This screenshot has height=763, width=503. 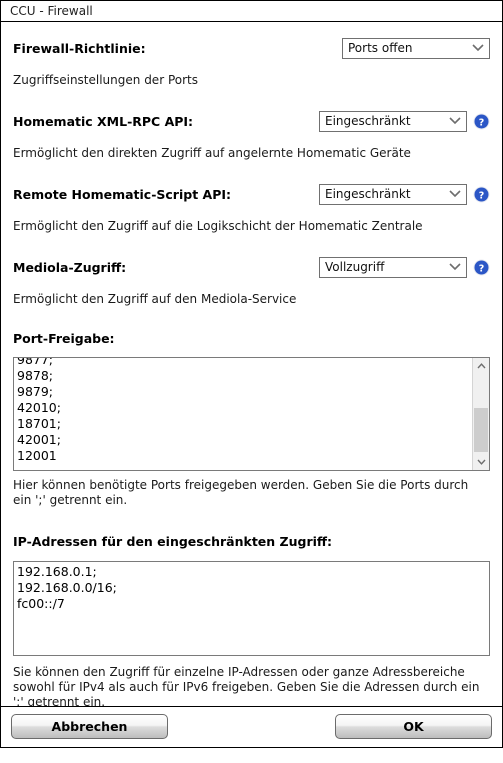 I want to click on help-circle-icon-mediola-access: ?, so click(x=481, y=267).